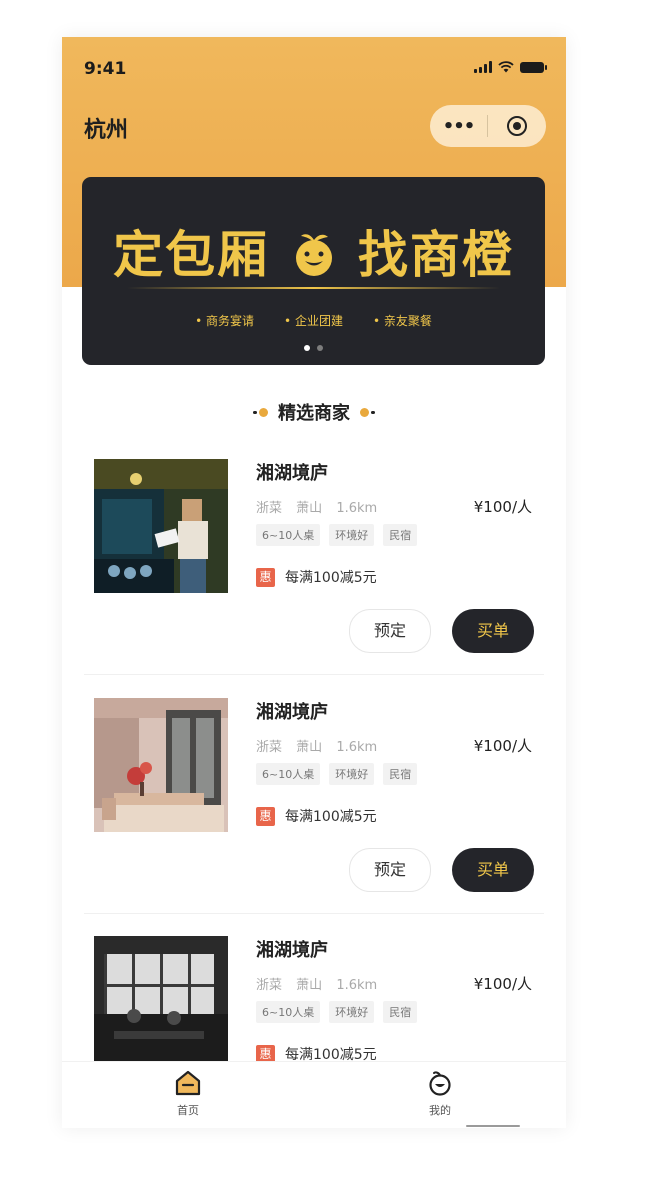  I want to click on bottom-tab-bar: 首页 我的, so click(314, 1094).